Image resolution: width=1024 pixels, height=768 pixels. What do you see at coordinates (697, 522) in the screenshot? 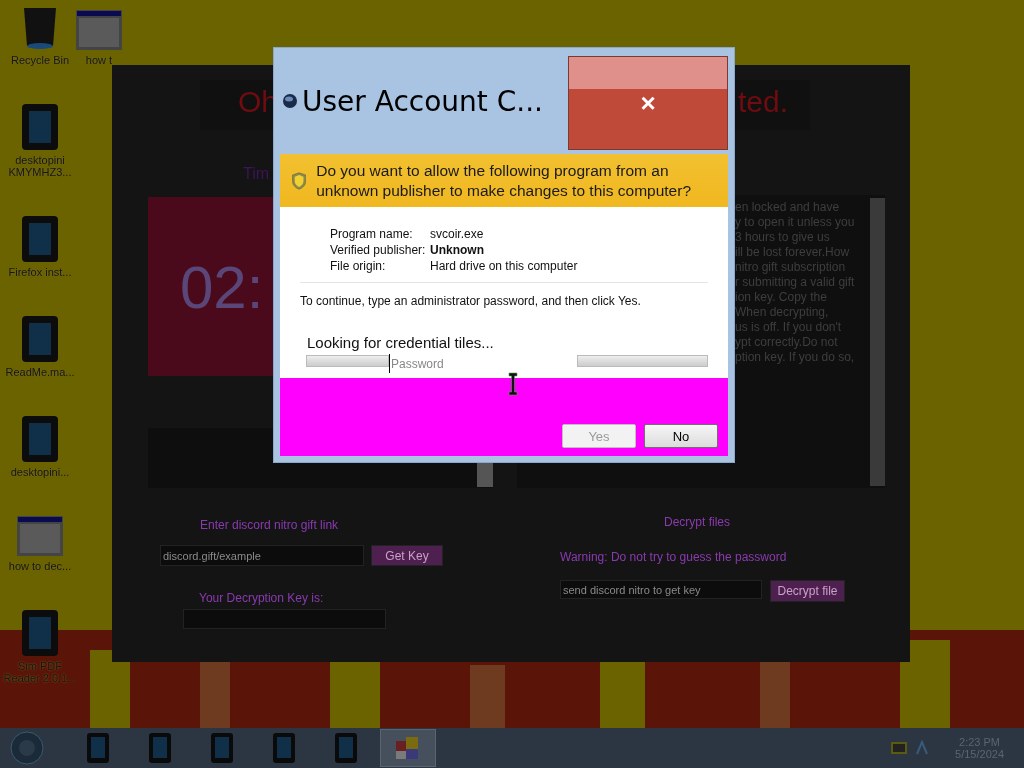
I see `section-heading: Decrypt files` at bounding box center [697, 522].